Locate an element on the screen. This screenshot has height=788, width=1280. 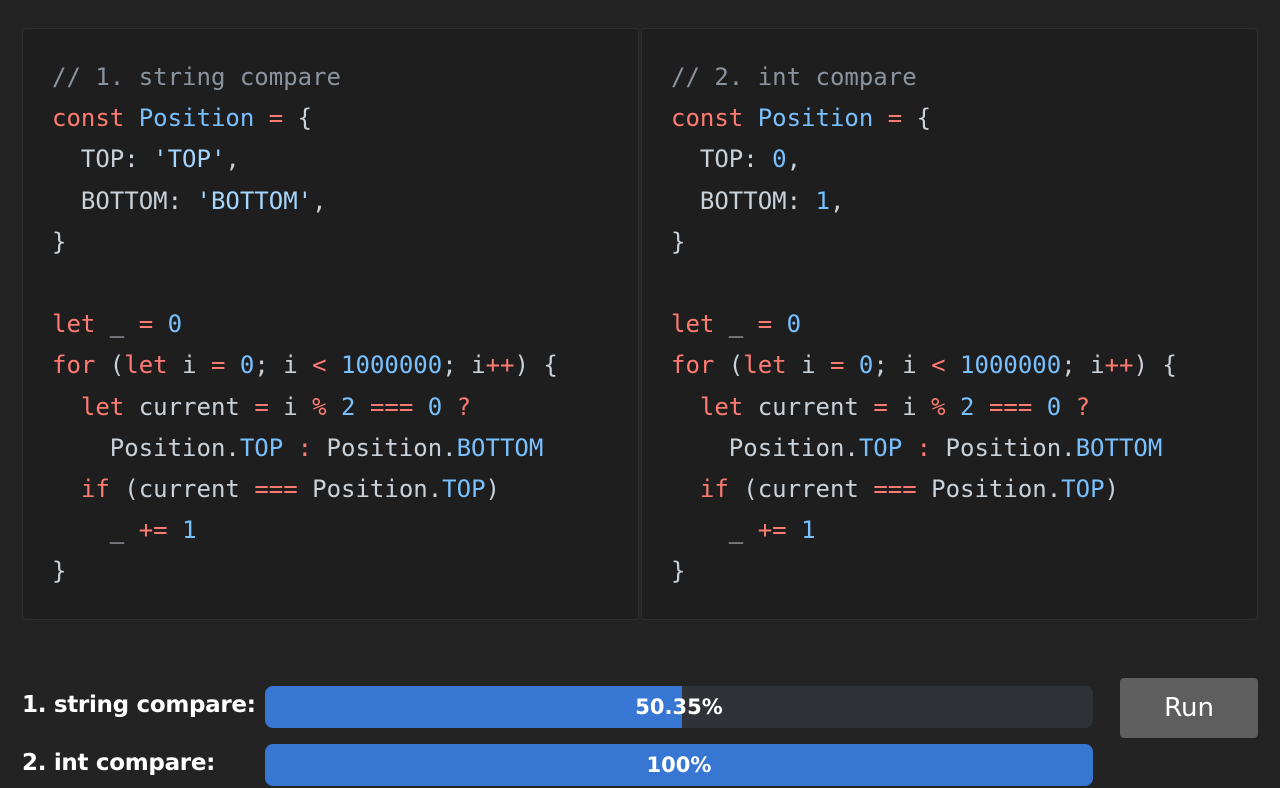
code-line: TOP: 0, is located at coordinates (736, 159).